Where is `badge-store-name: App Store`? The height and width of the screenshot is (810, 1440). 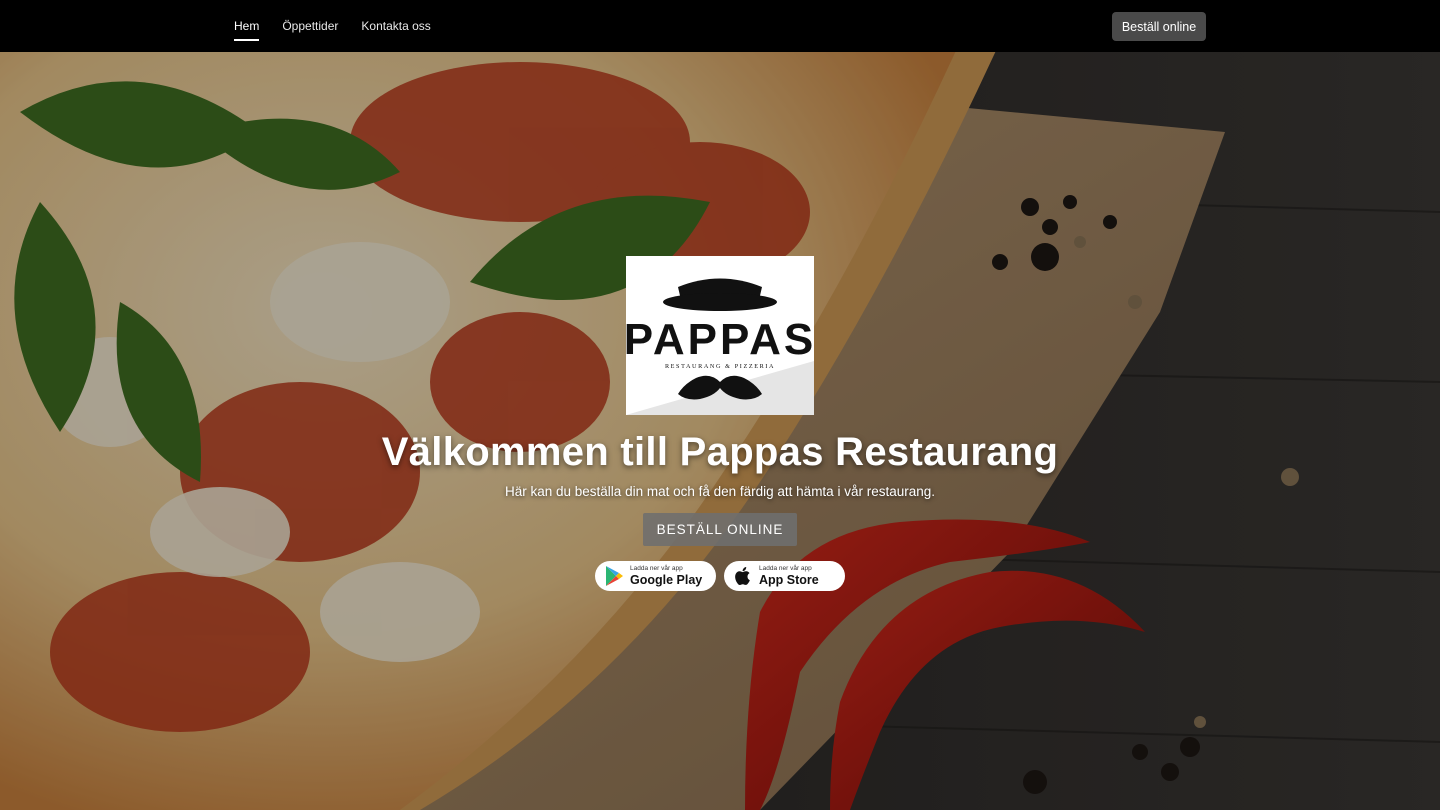
badge-store-name: App Store is located at coordinates (789, 579).